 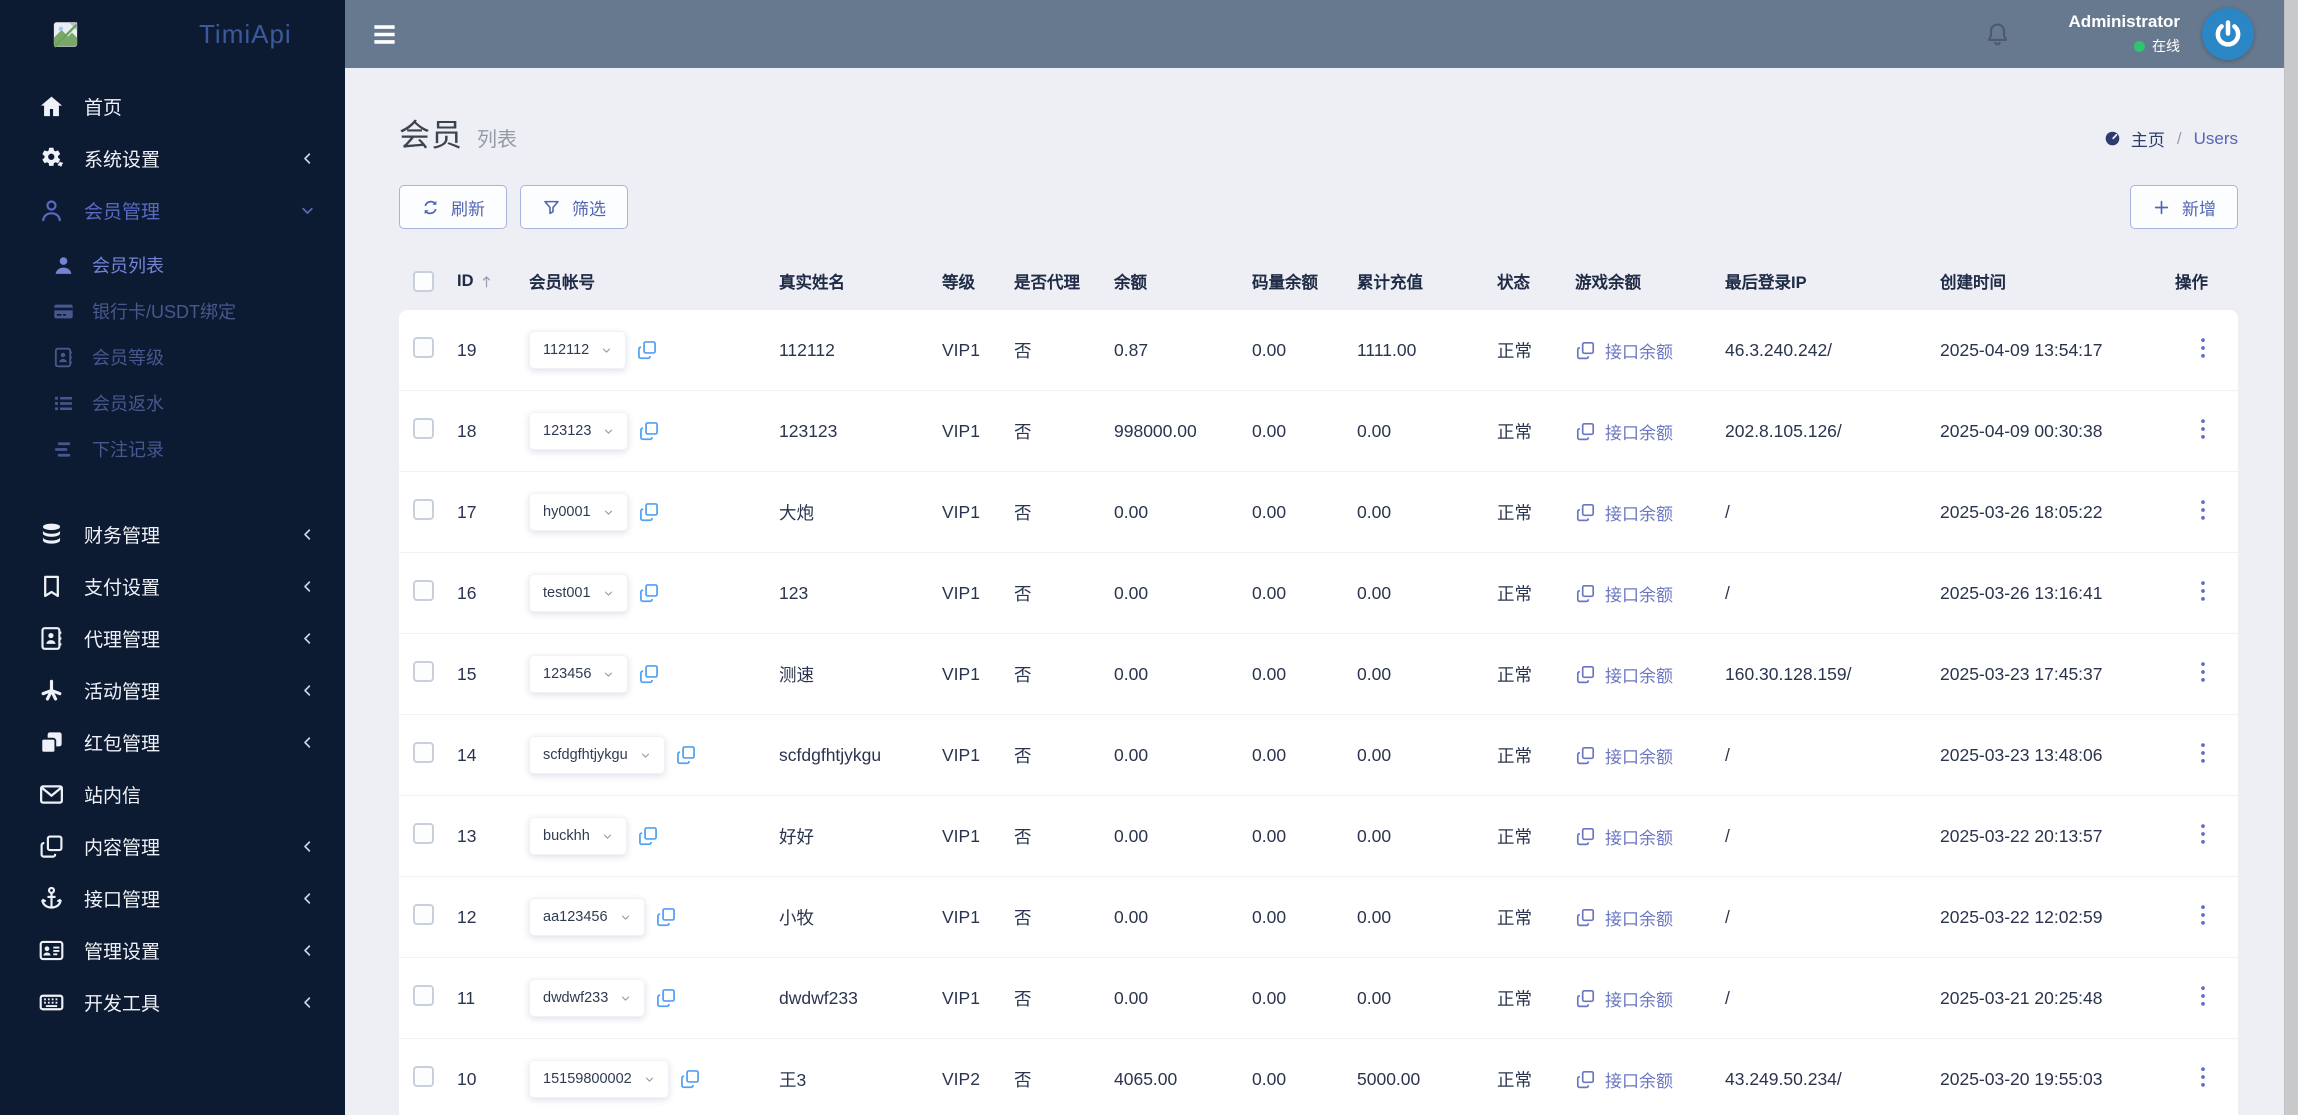 What do you see at coordinates (2228, 34) in the screenshot?
I see `user-avatar` at bounding box center [2228, 34].